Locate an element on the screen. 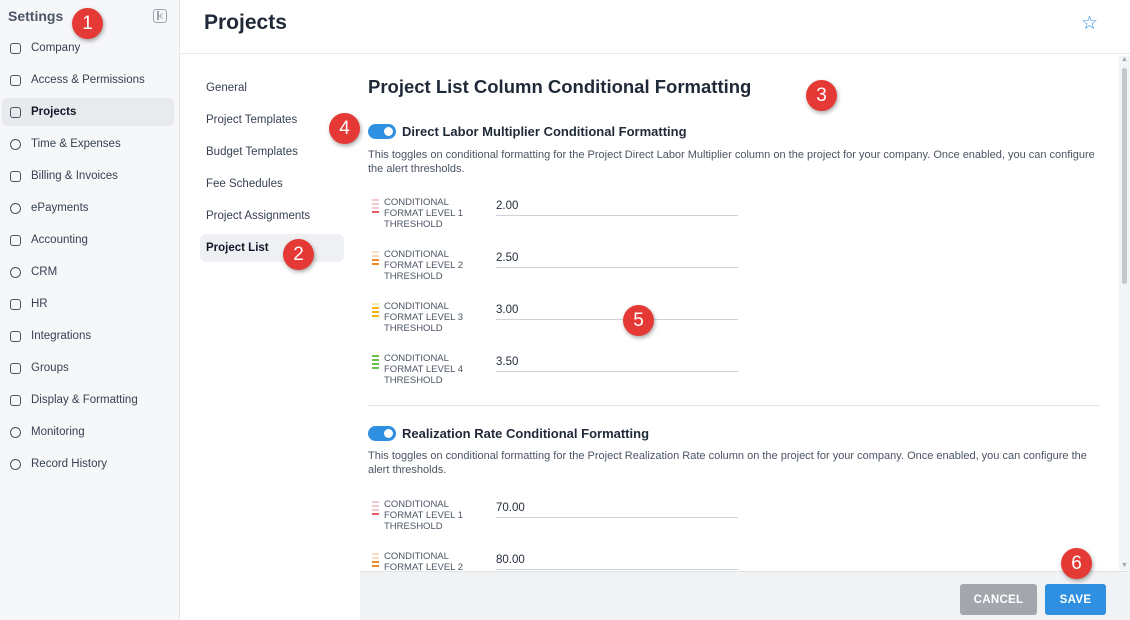  sidebar-item-label: Projects is located at coordinates (54, 112).